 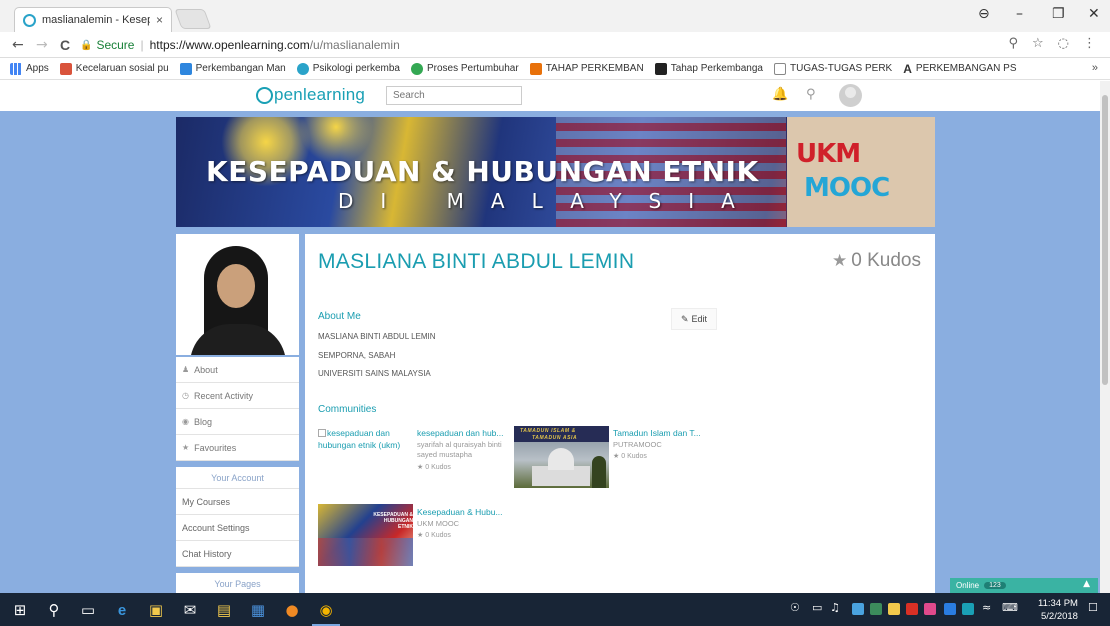 What do you see at coordinates (237, 583) in the screenshot?
I see `your-pages-heading: Your Pages` at bounding box center [237, 583].